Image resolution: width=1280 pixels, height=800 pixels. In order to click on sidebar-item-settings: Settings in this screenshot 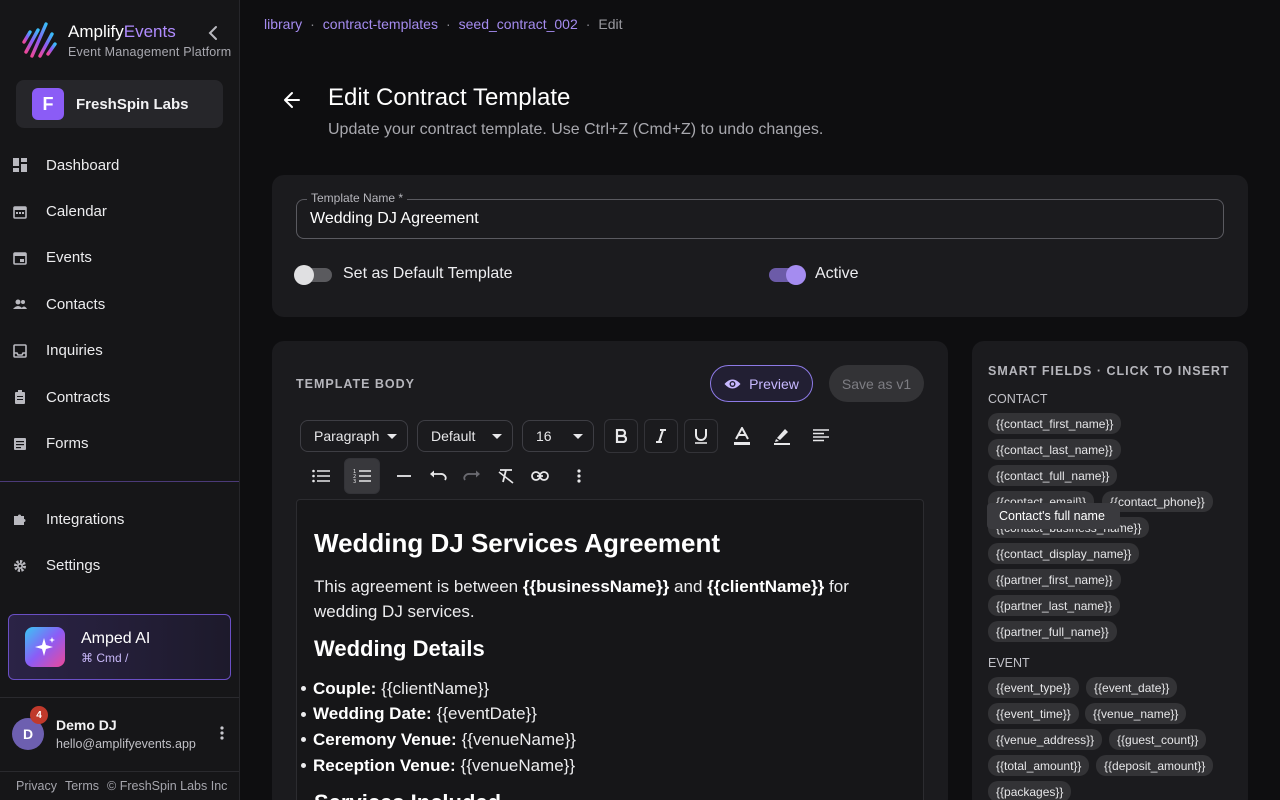, I will do `click(119, 565)`.